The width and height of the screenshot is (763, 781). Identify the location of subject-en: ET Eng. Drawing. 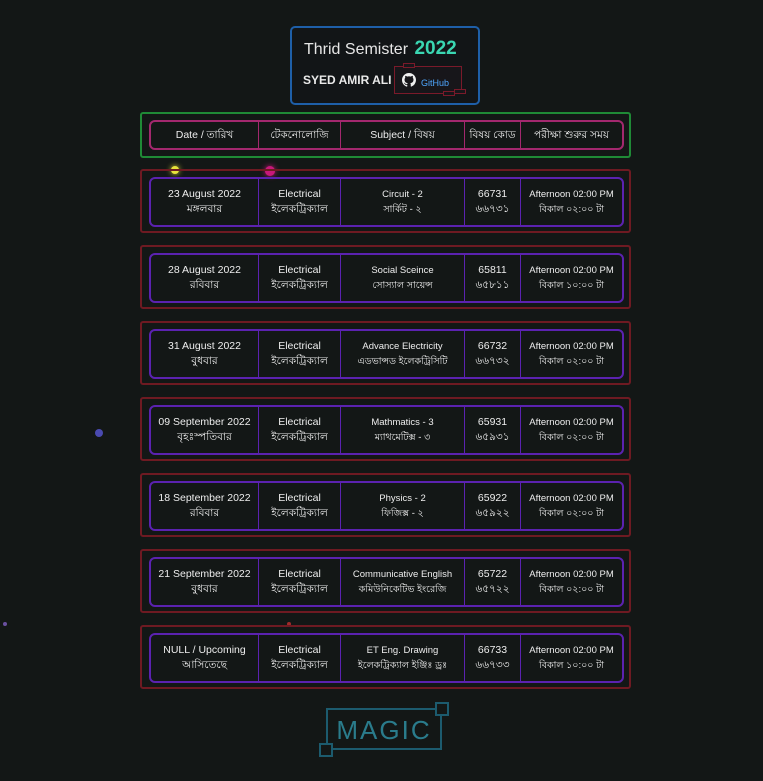
(402, 650).